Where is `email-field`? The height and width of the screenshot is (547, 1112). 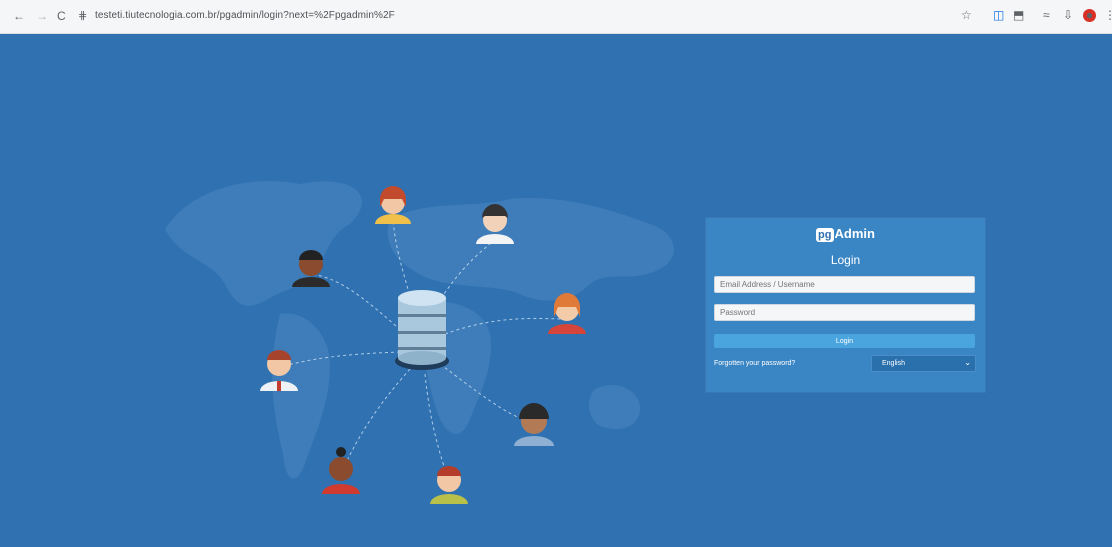 email-field is located at coordinates (844, 284).